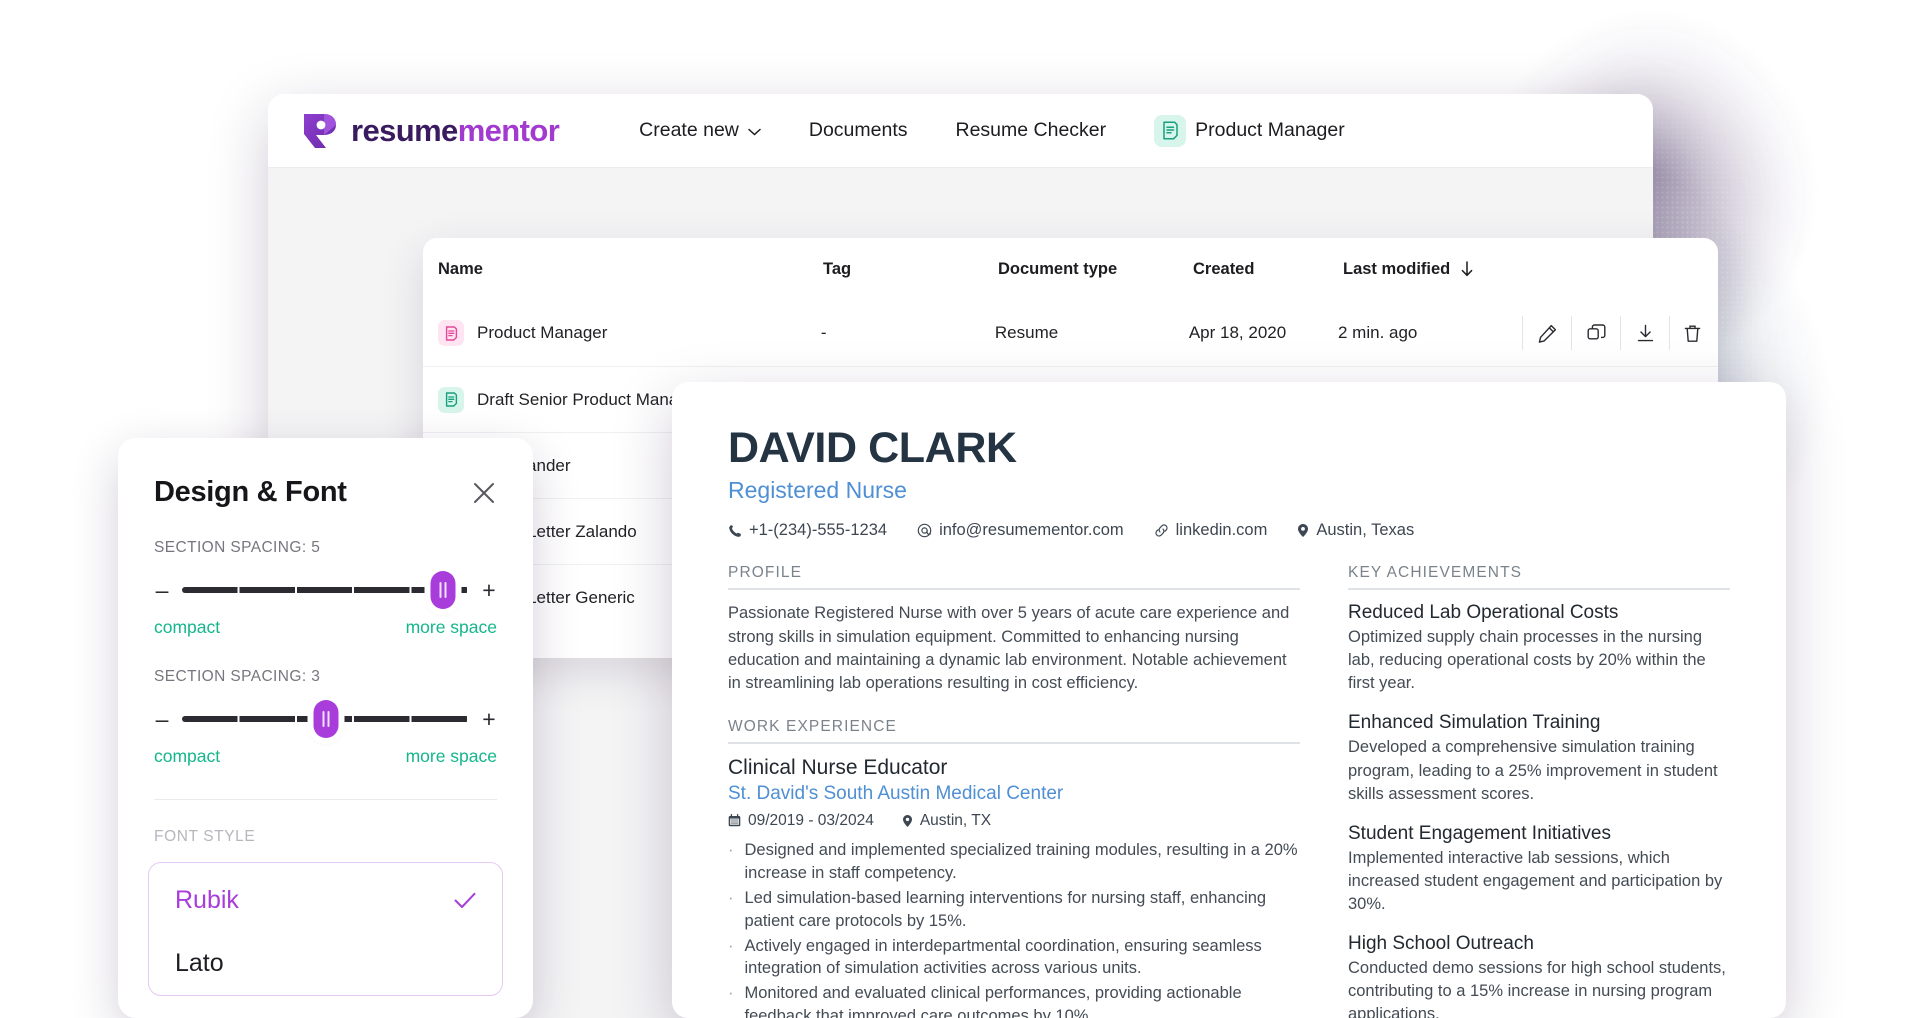  What do you see at coordinates (1221, 530) in the screenshot?
I see `contact-text: linkedin.com` at bounding box center [1221, 530].